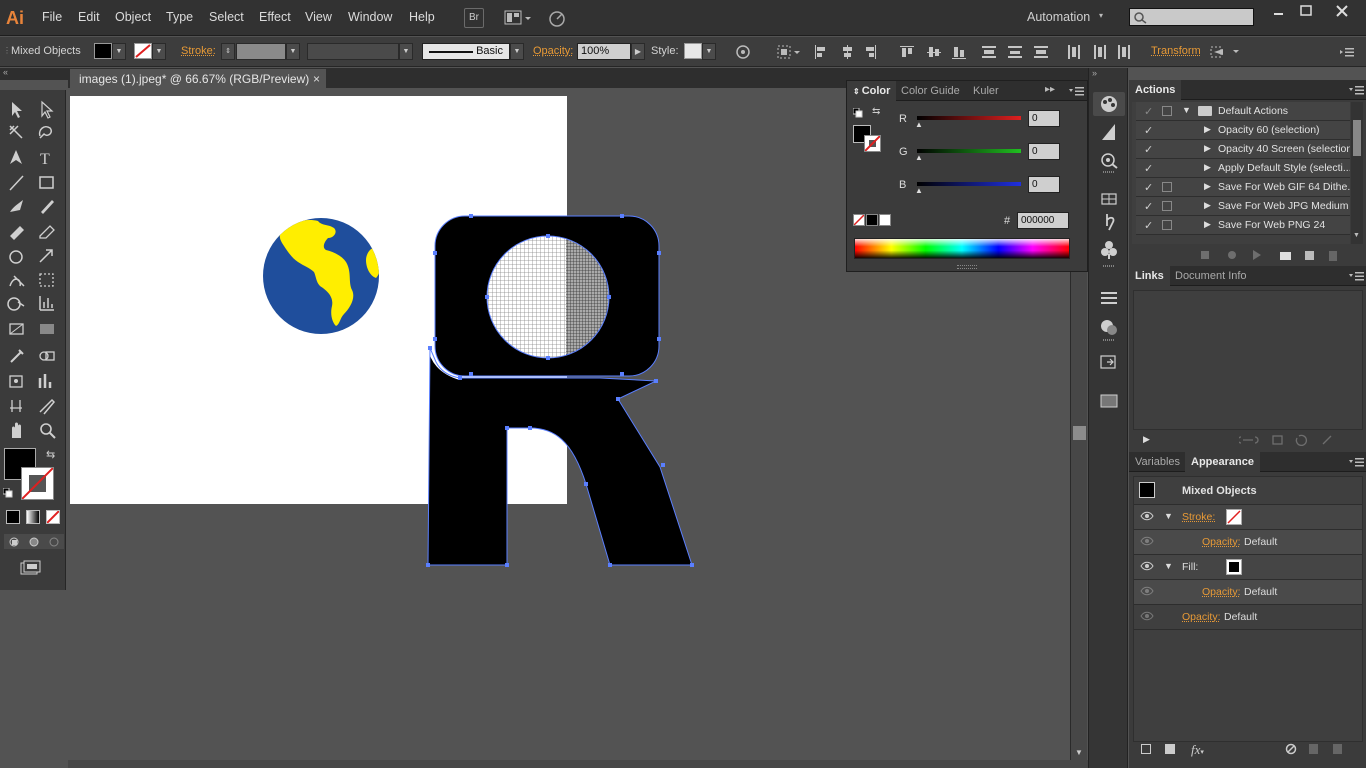 Image resolution: width=1366 pixels, height=768 pixels. What do you see at coordinates (1191, 17) in the screenshot?
I see `search-input` at bounding box center [1191, 17].